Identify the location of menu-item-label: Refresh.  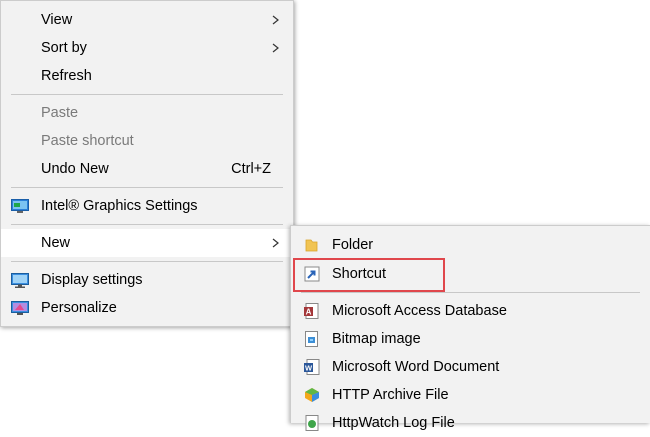
(66, 76).